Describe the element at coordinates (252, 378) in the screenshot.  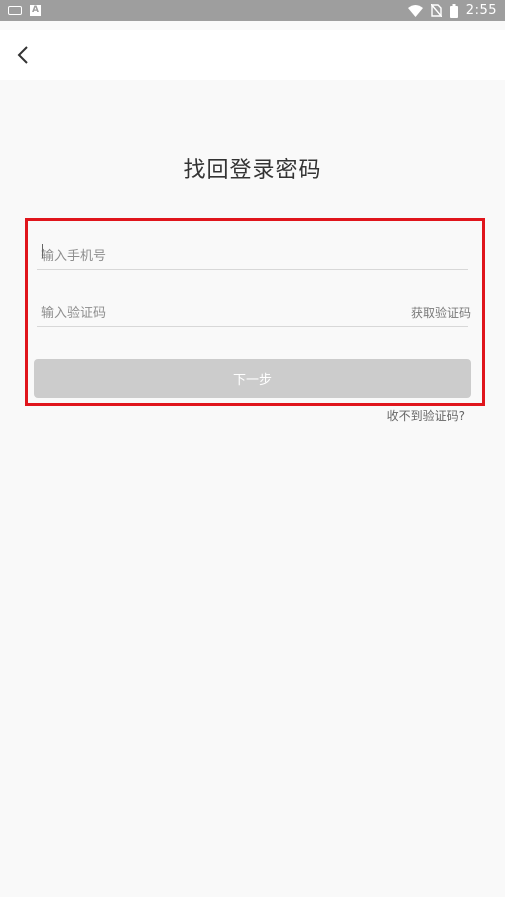
I see `next-button: 下一步` at that location.